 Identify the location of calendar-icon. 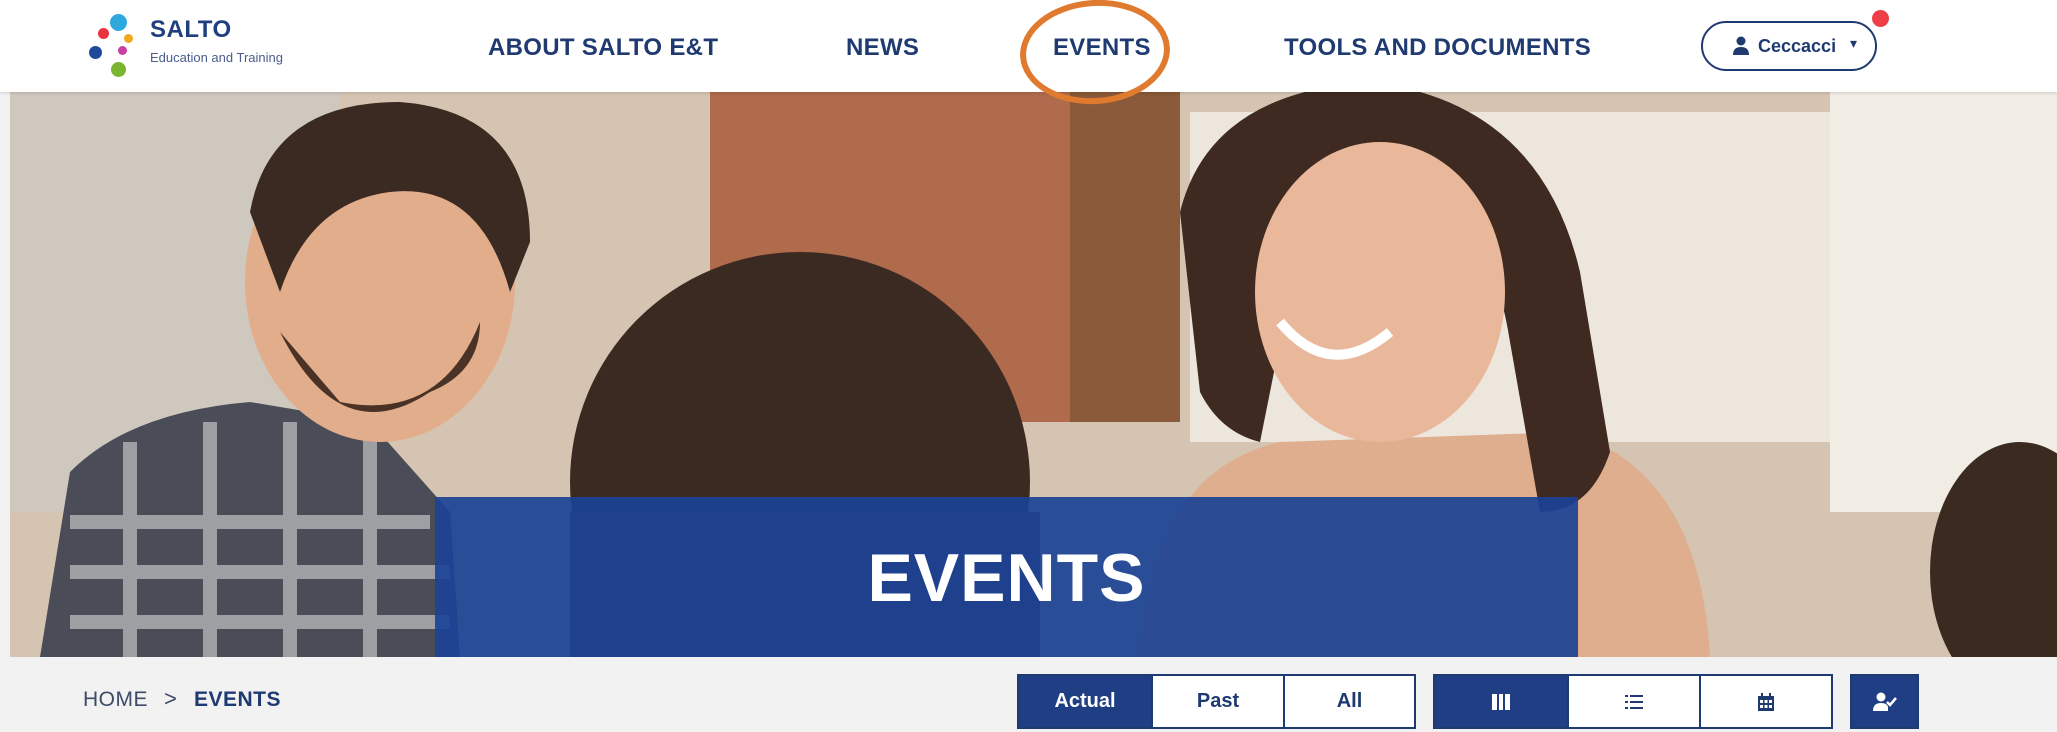
(1766, 701).